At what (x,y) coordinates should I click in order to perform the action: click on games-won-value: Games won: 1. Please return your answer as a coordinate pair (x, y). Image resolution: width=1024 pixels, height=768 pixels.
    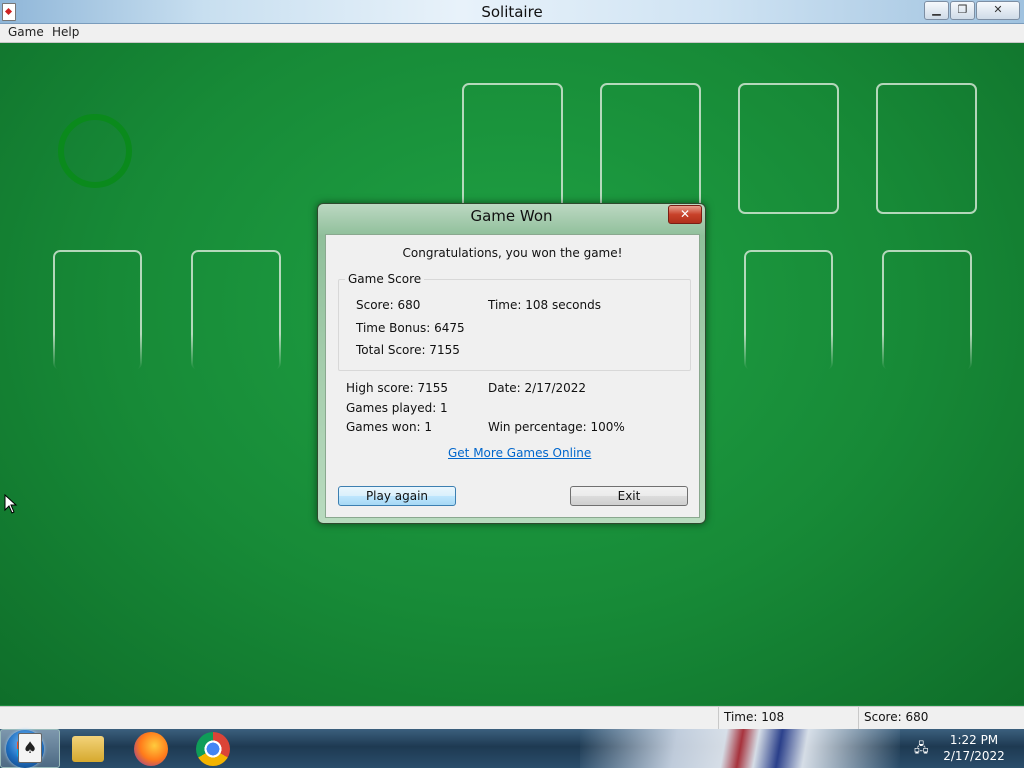
    Looking at the image, I should click on (389, 427).